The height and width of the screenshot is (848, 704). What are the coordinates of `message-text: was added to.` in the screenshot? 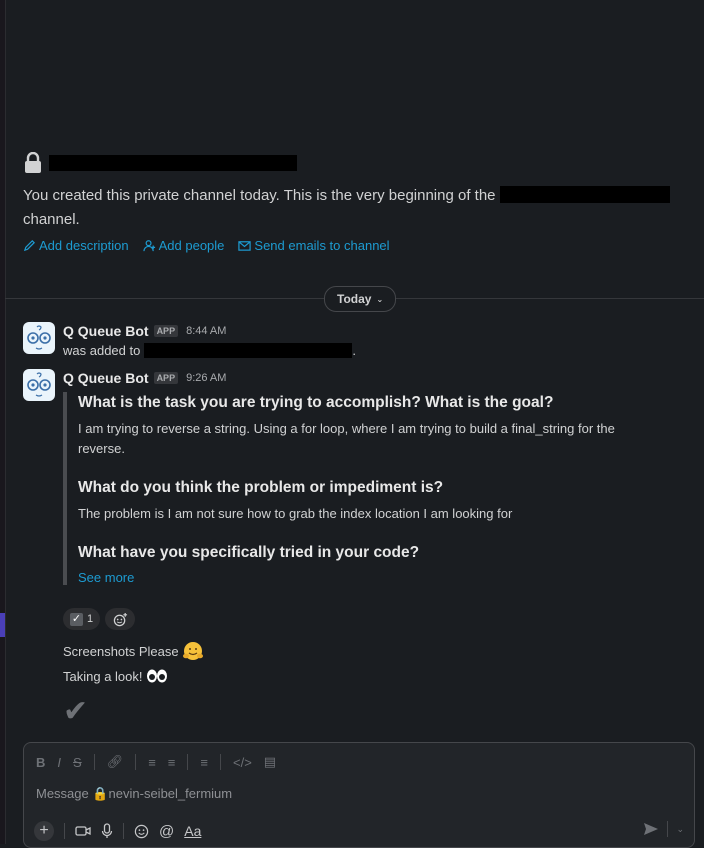 It's located at (209, 350).